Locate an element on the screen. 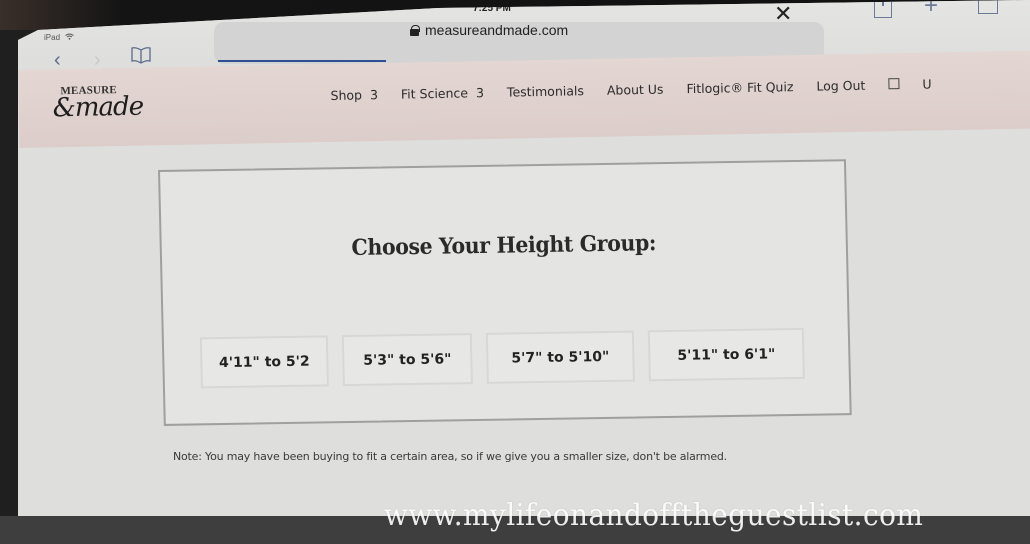 Image resolution: width=1030 pixels, height=544 pixels. height-option-button: 5'3" to 5'6" is located at coordinates (407, 360).